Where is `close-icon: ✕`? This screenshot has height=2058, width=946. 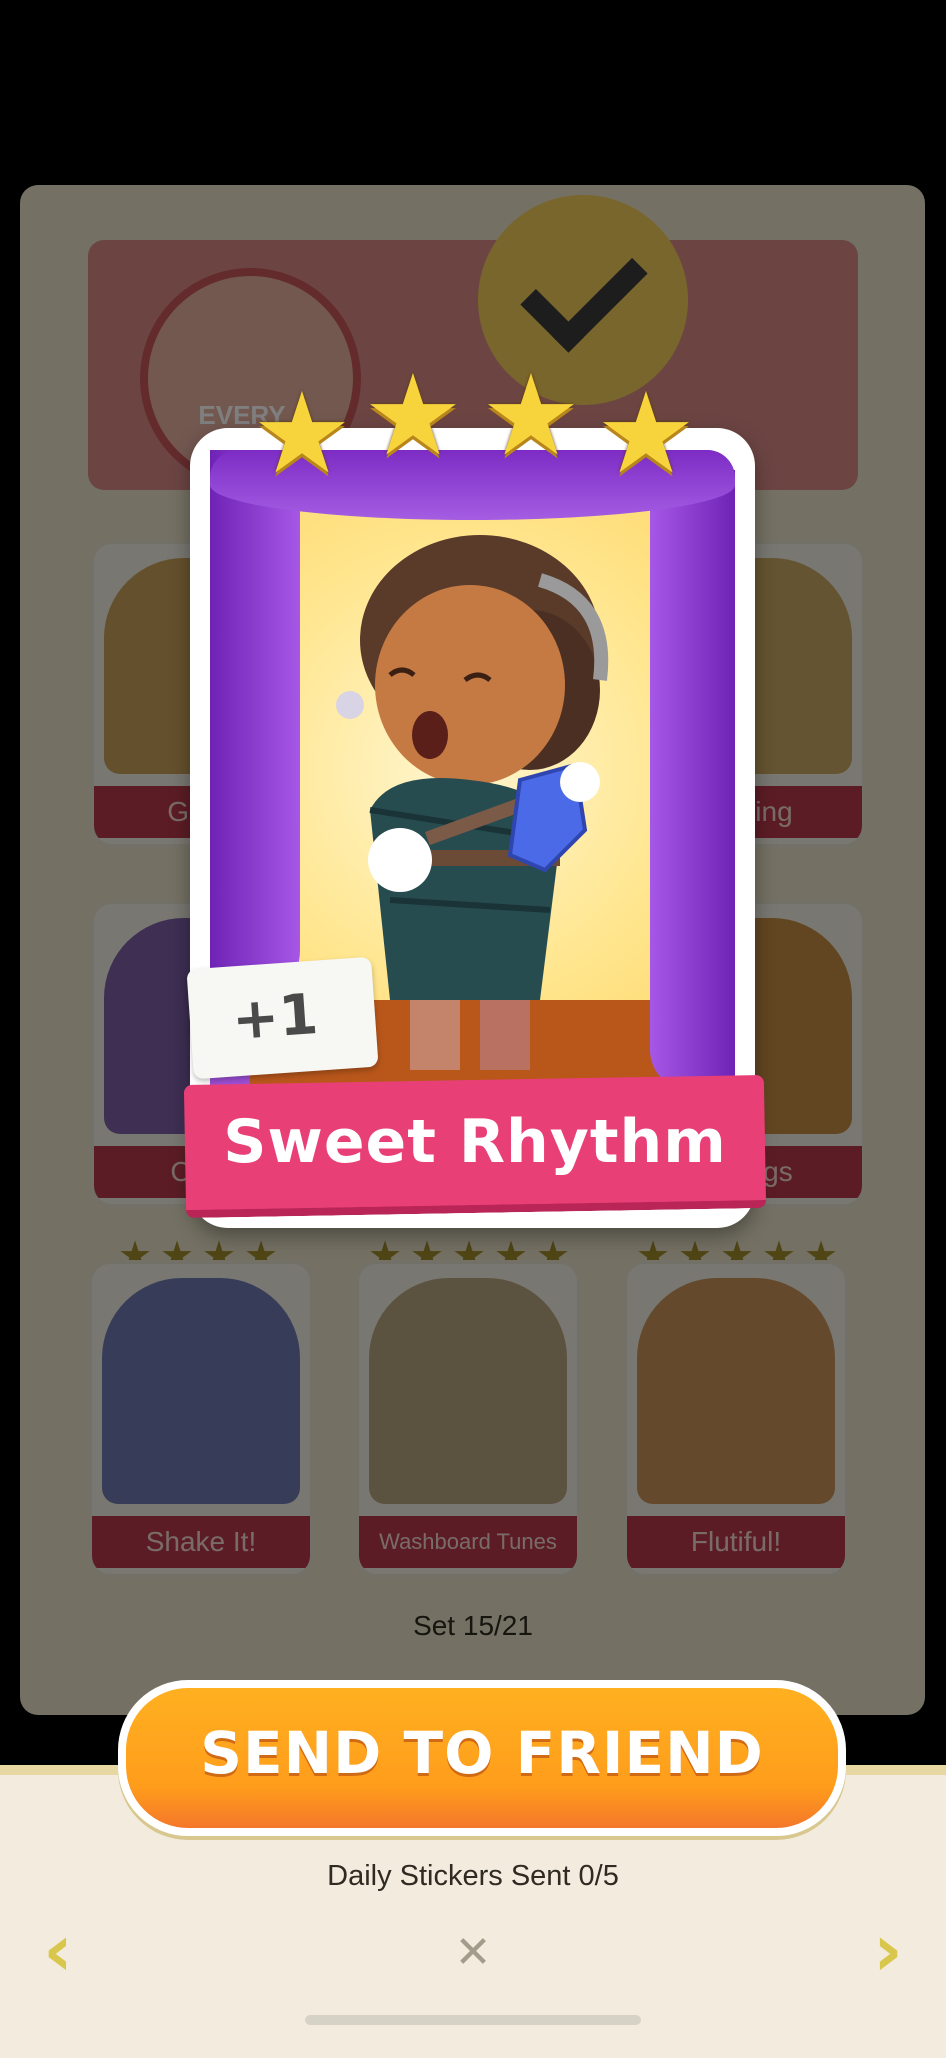
close-icon: ✕ is located at coordinates (473, 1953).